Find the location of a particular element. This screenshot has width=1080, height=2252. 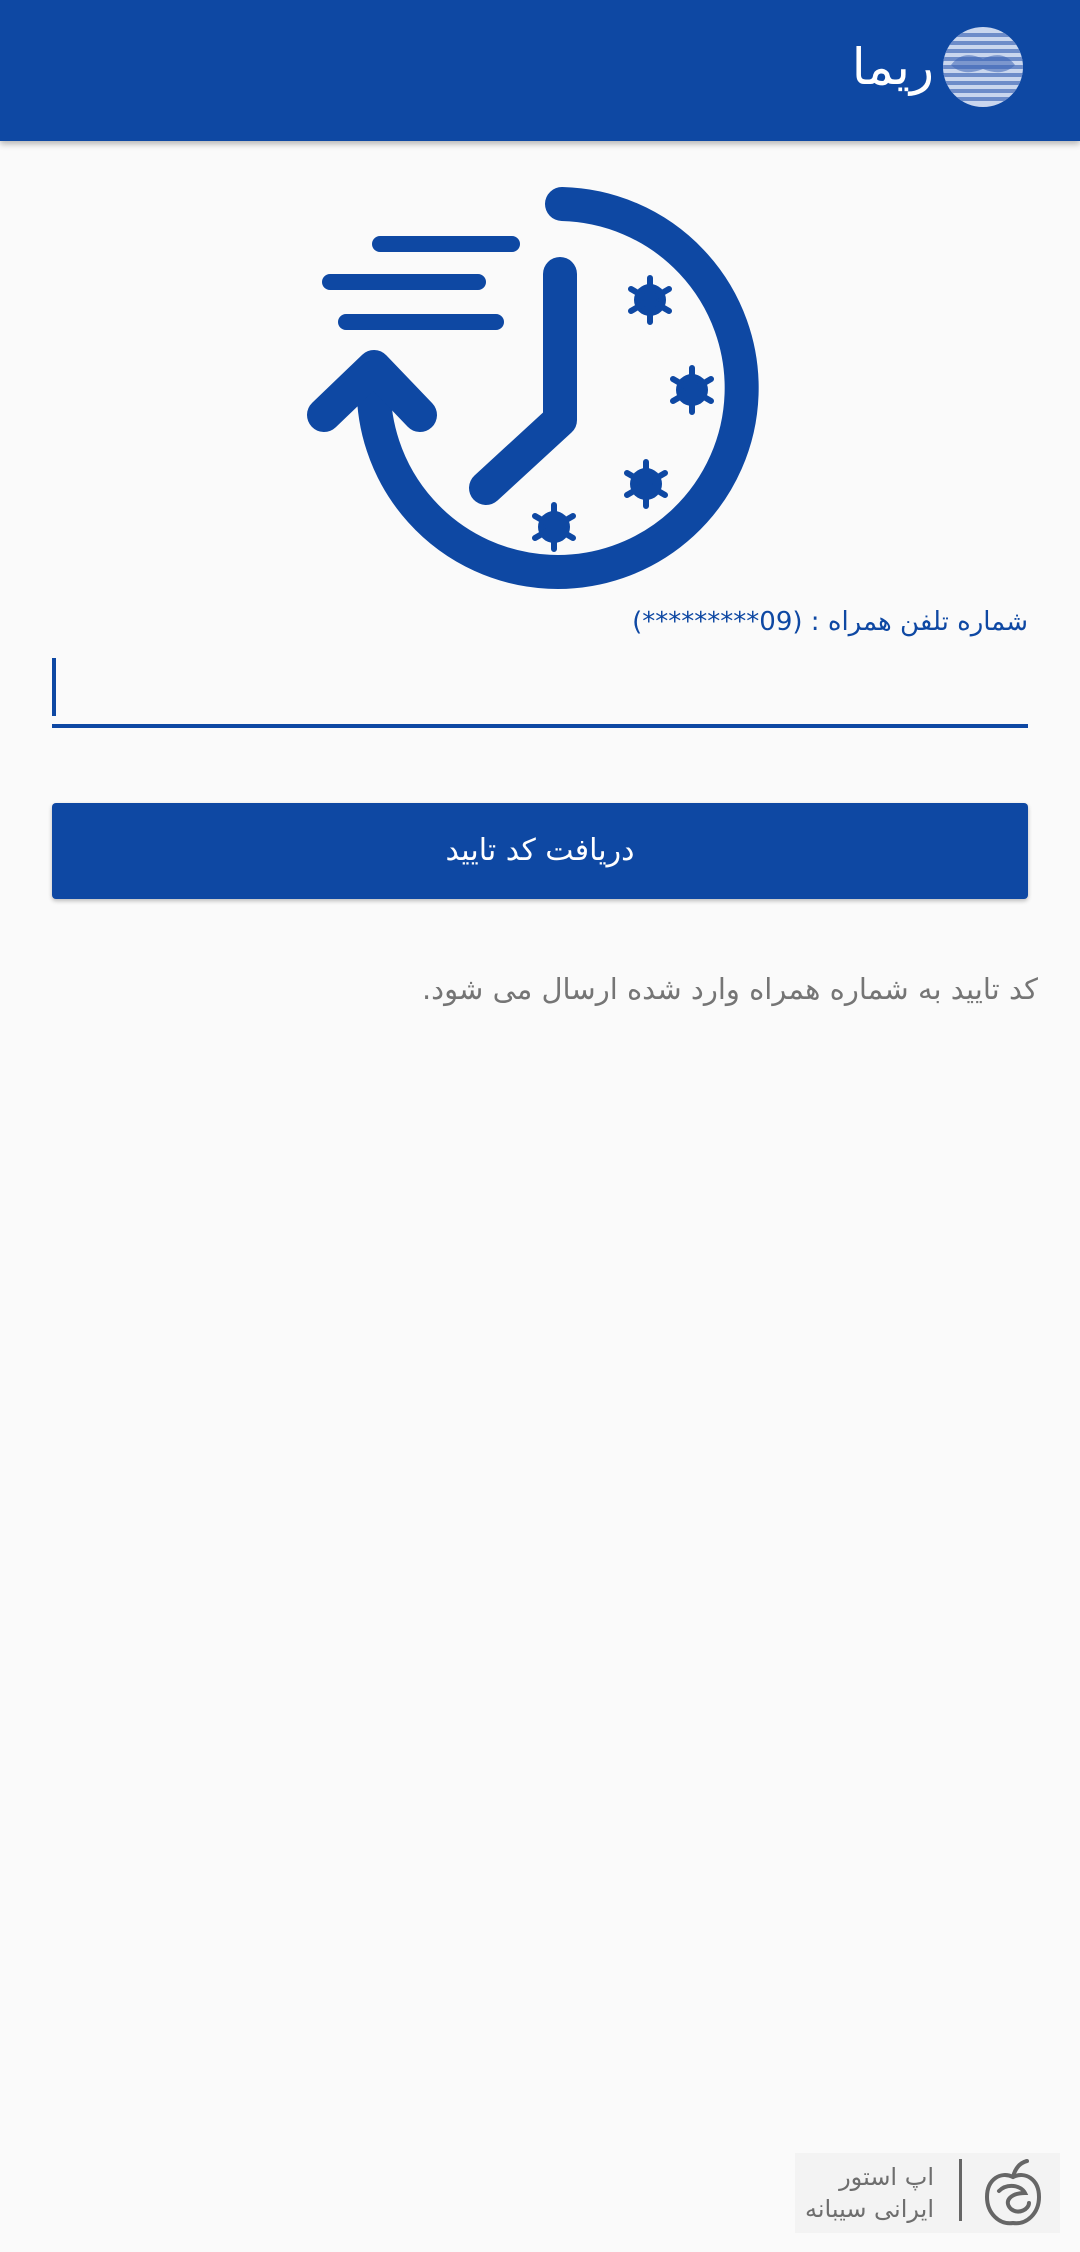

sibaneh-store-badge: اپ استور ایرانی سیبانه is located at coordinates (927, 2193).